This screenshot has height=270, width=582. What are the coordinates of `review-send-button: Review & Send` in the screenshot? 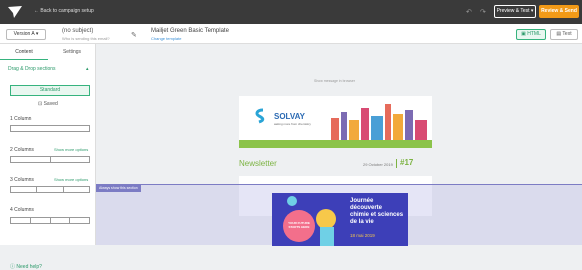 It's located at (559, 11).